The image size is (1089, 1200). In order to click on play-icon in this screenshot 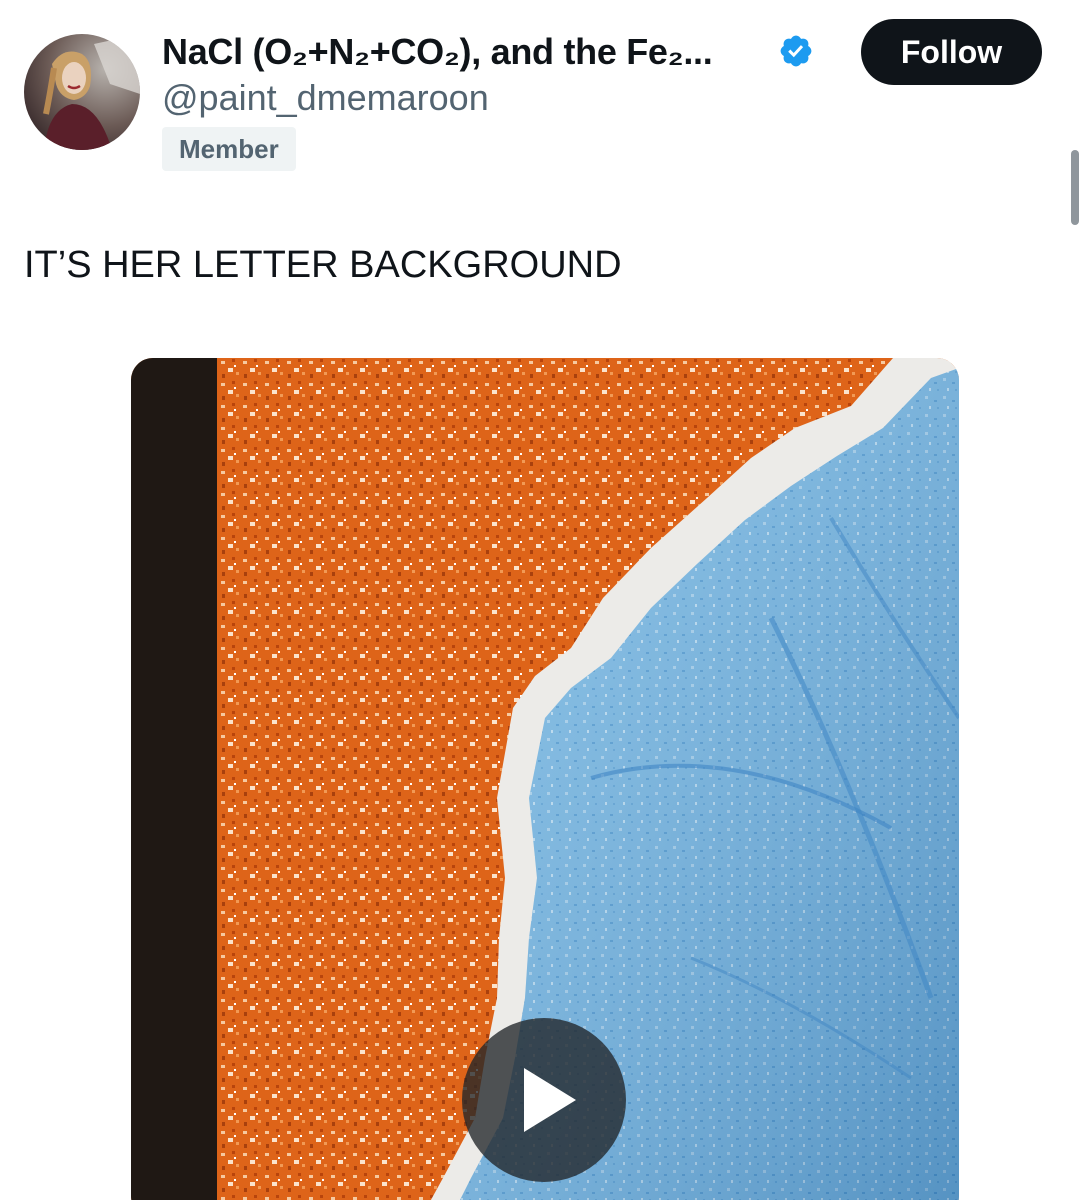, I will do `click(550, 1100)`.